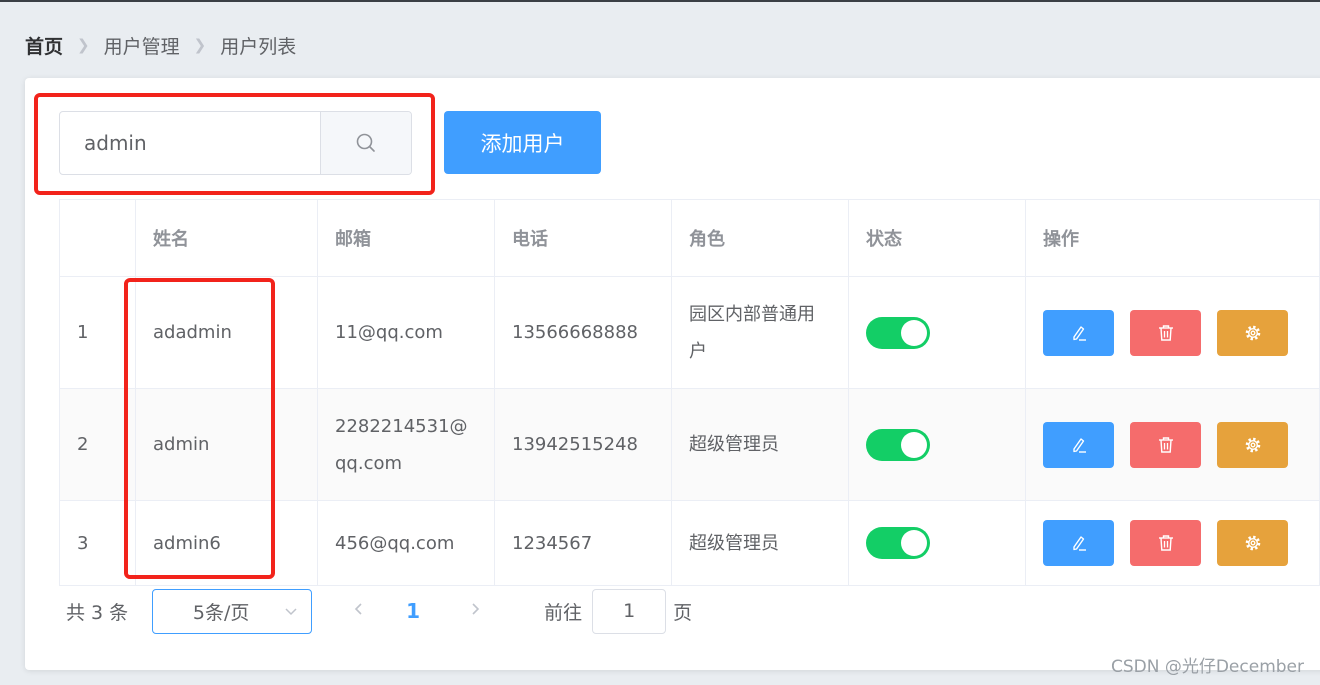 This screenshot has height=685, width=1320. What do you see at coordinates (291, 611) in the screenshot?
I see `chevron-down-icon` at bounding box center [291, 611].